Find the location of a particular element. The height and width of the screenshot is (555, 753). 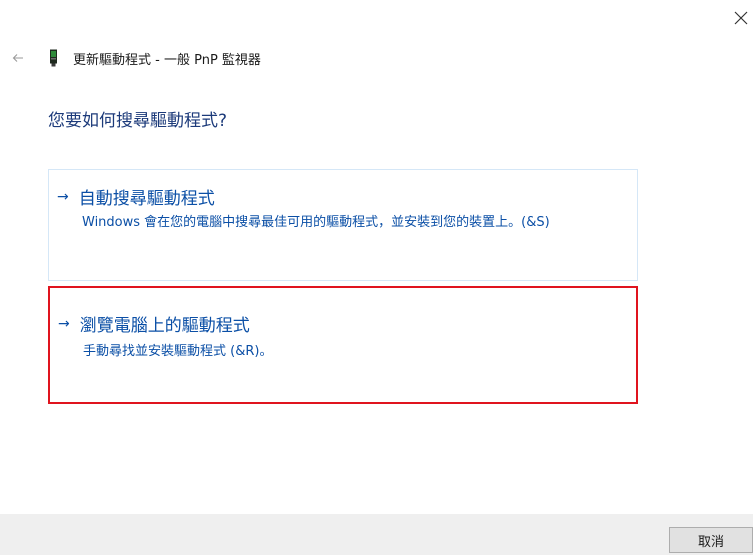

back-arrow-icon is located at coordinates (17, 58).